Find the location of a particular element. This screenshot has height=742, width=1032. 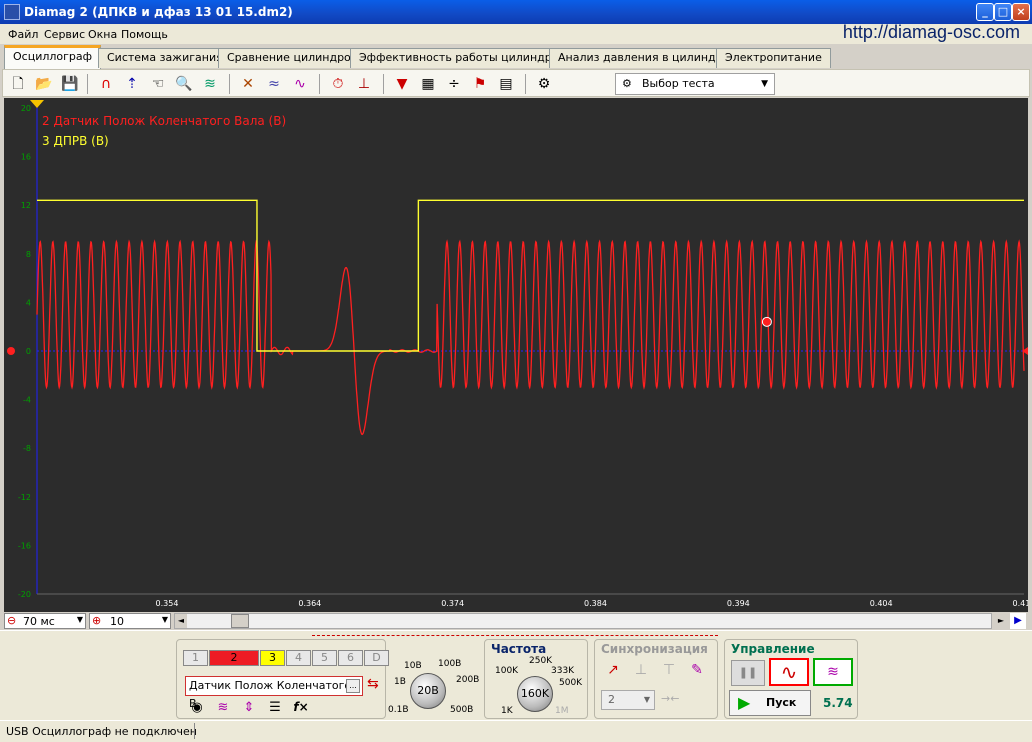

new-file-icon: 🗋 is located at coordinates (18, 84).